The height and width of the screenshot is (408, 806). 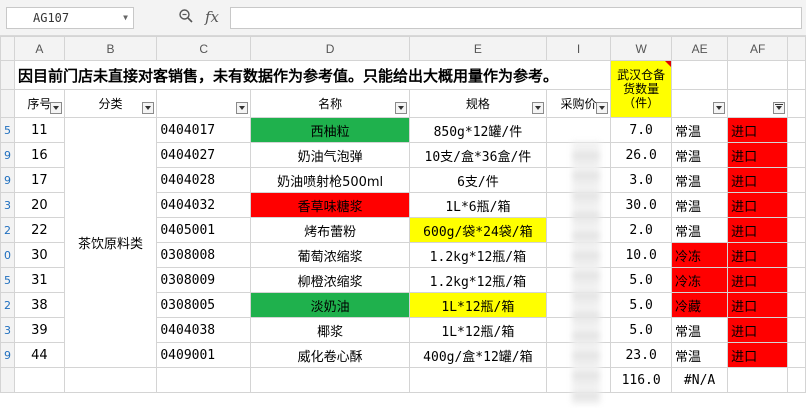 I want to click on comment-indicator-icon, so click(x=668, y=64).